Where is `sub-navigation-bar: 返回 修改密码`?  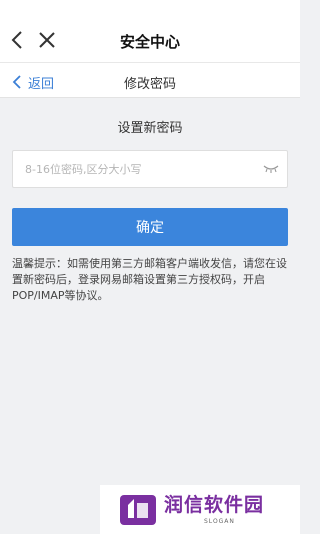 sub-navigation-bar: 返回 修改密码 is located at coordinates (150, 80).